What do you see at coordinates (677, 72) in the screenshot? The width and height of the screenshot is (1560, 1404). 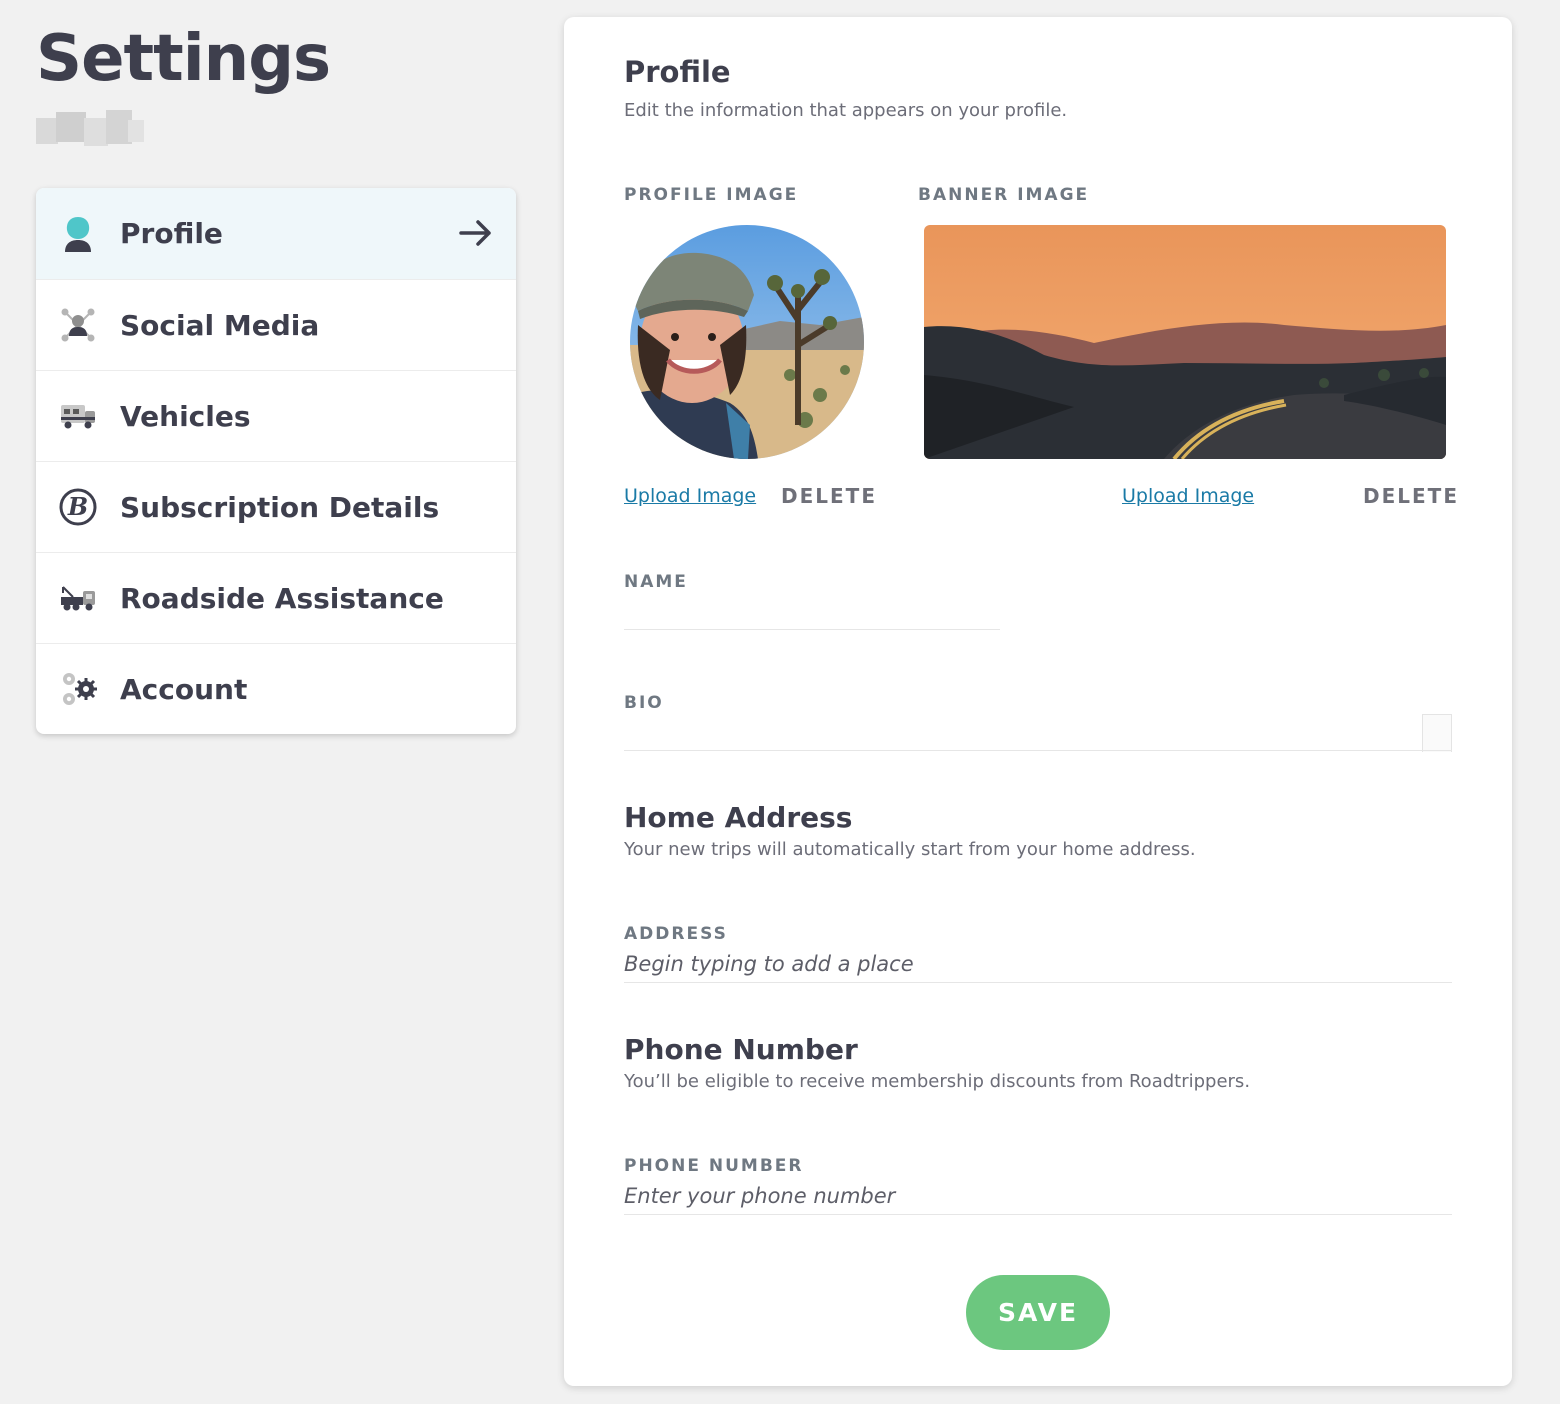 I see `profile-section-title: Profile` at bounding box center [677, 72].